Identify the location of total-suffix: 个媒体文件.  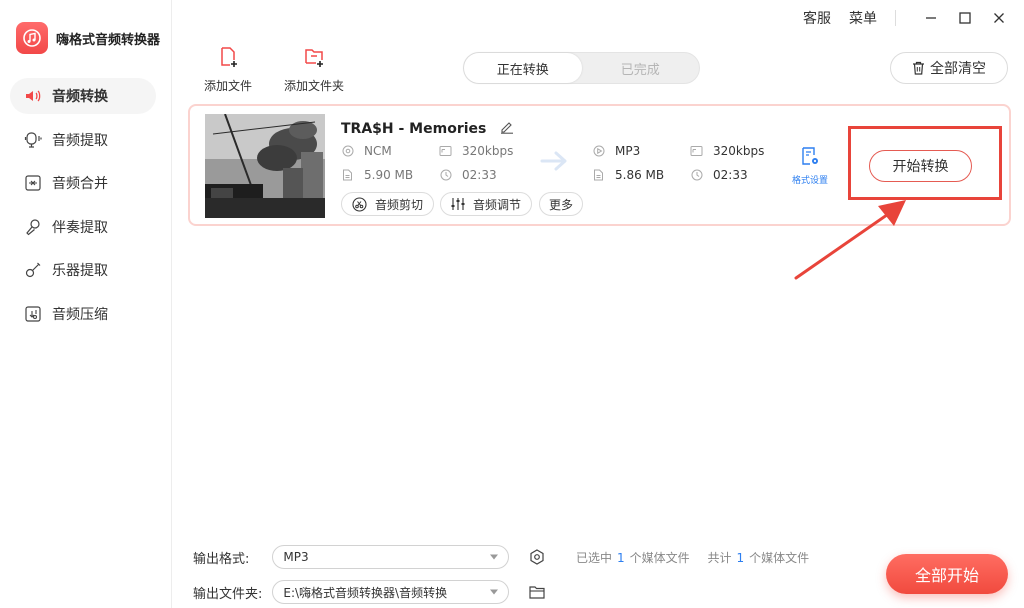
(779, 558).